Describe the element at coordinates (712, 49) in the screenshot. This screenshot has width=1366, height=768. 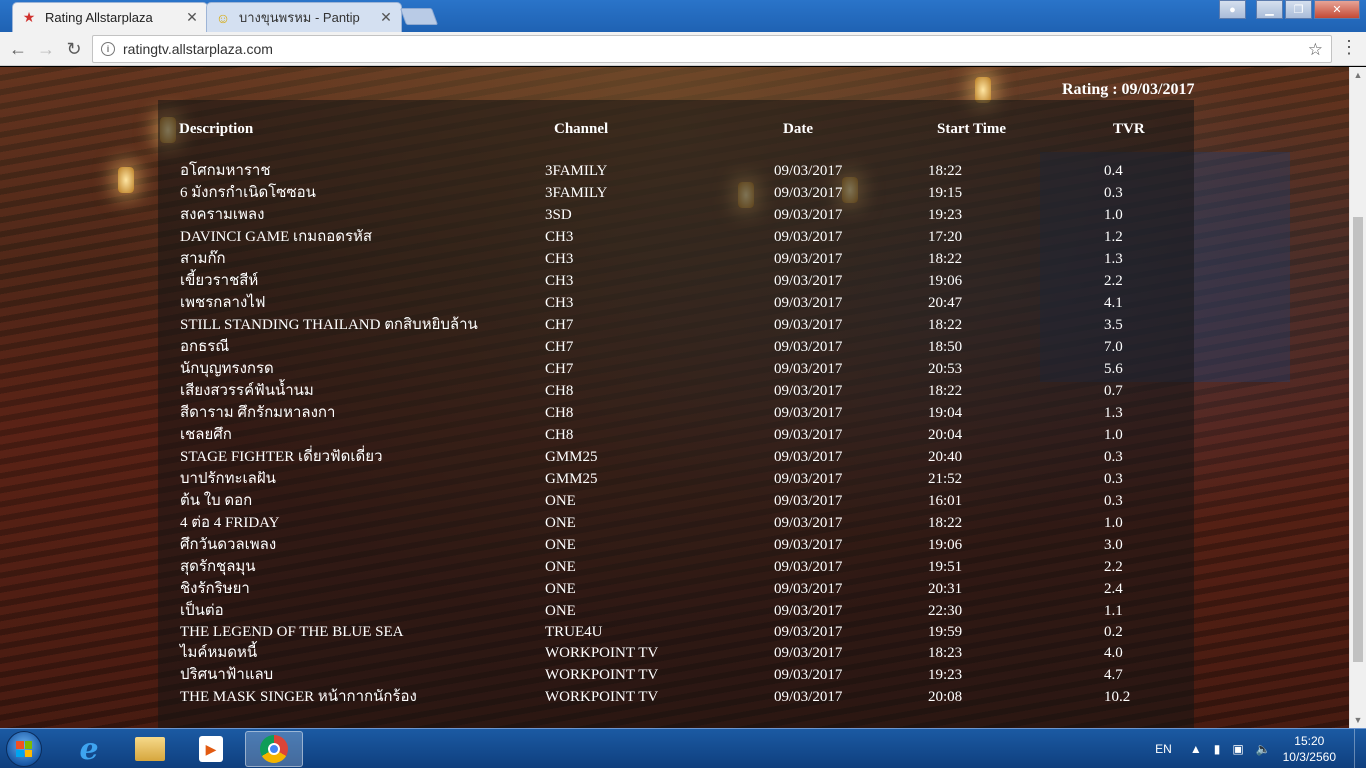
I see `address-bar: i ratingtv.allstarplaza.com ☆` at that location.